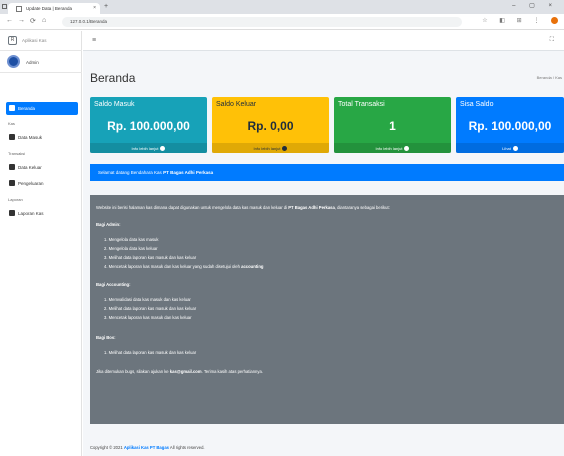  I want to click on home-icon: ⌂, so click(44, 20).